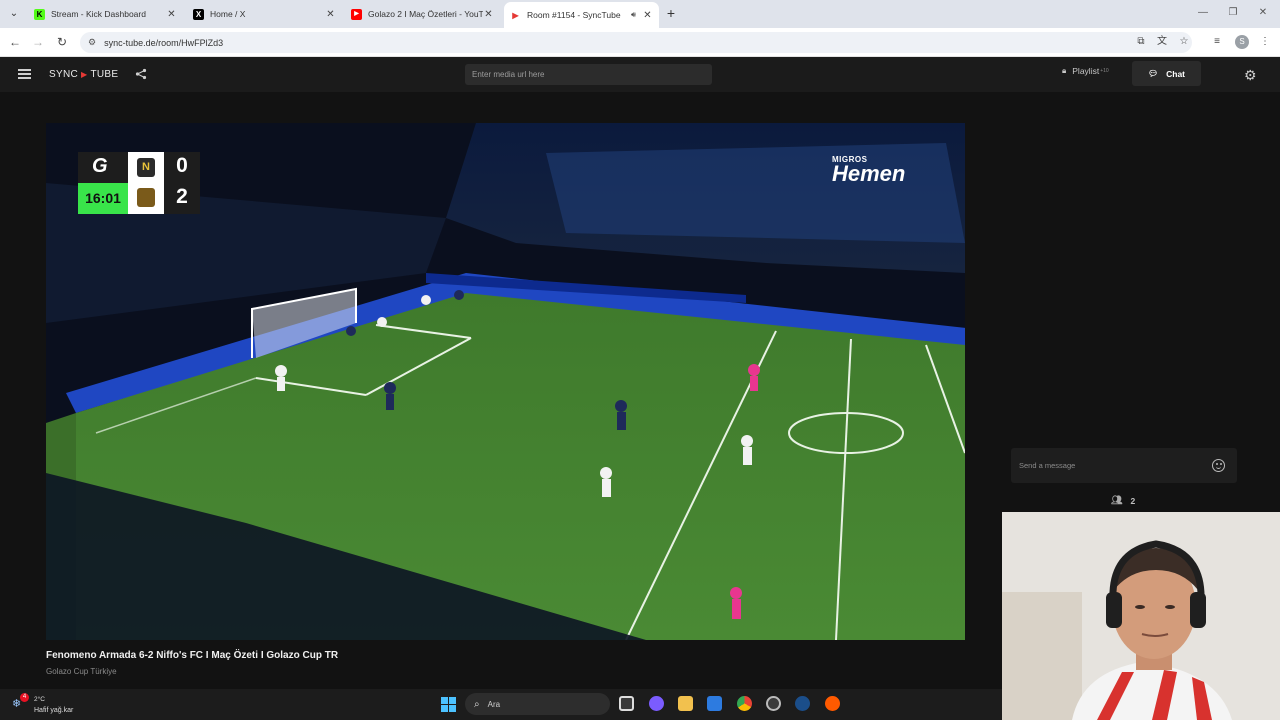 This screenshot has height=720, width=1280. What do you see at coordinates (14, 14) in the screenshot?
I see `tab-search-chevron-icon: ⌄` at bounding box center [14, 14].